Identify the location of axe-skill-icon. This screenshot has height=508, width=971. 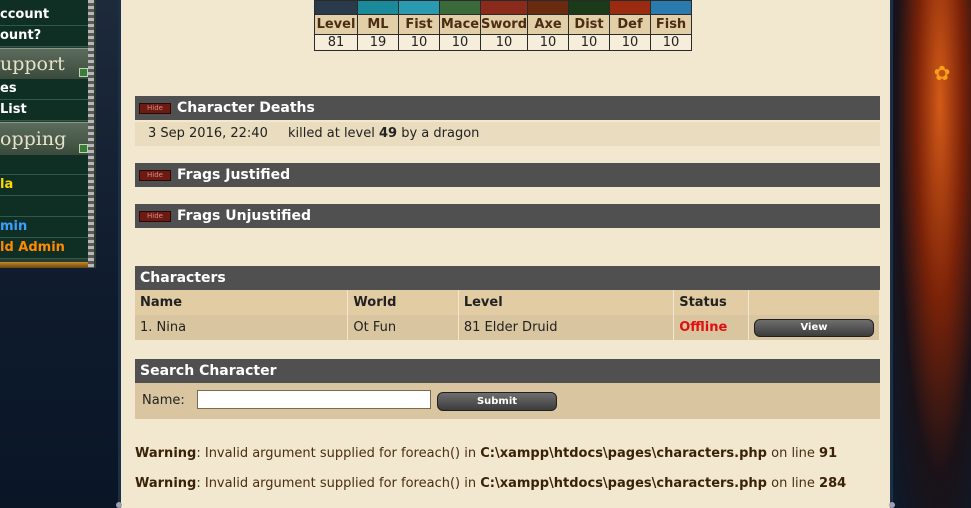
(548, 7).